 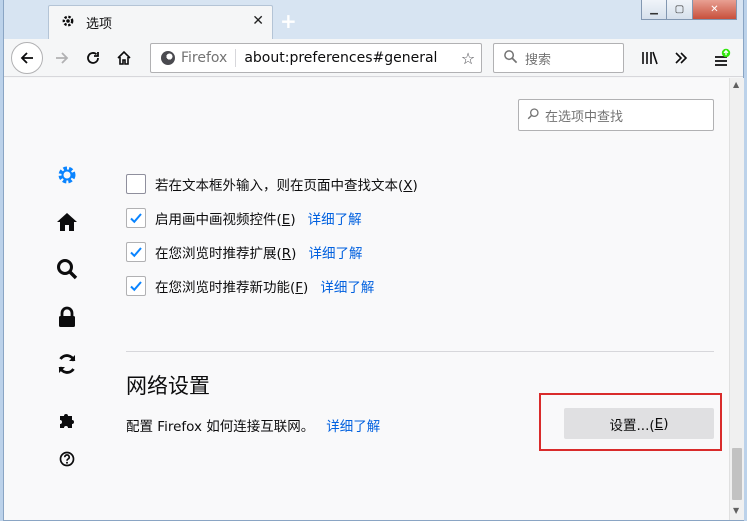 I want to click on tab-bar: 选项 ✕ + ▁ ▢ ✕, so click(x=373, y=19).